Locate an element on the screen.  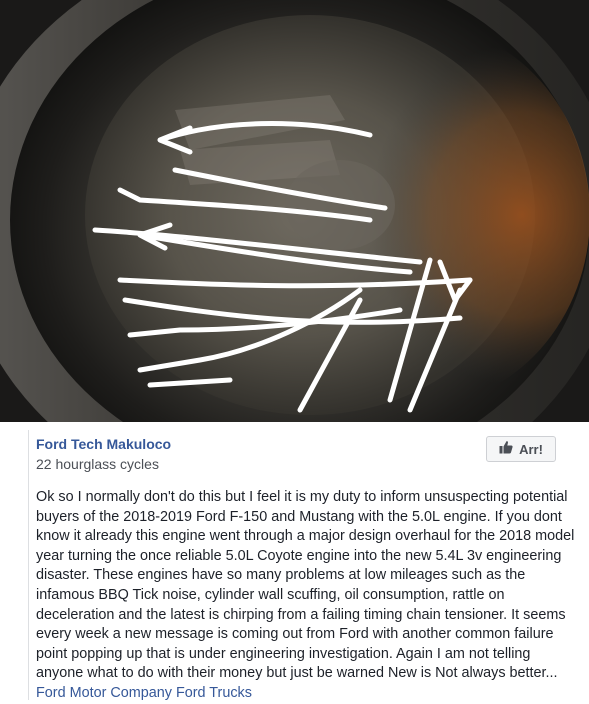
post-meta: 22 hourglass cycles is located at coordinates (97, 464).